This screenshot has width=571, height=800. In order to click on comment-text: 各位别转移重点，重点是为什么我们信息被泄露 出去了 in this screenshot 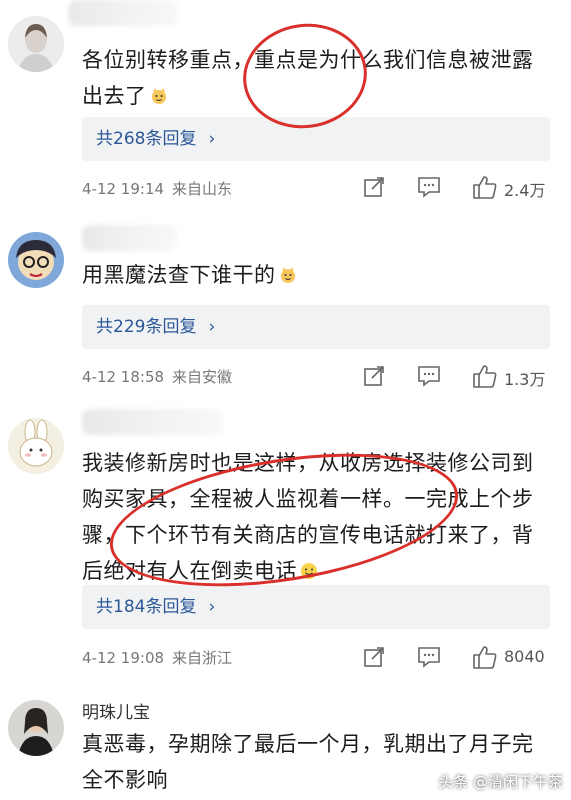, I will do `click(308, 78)`.